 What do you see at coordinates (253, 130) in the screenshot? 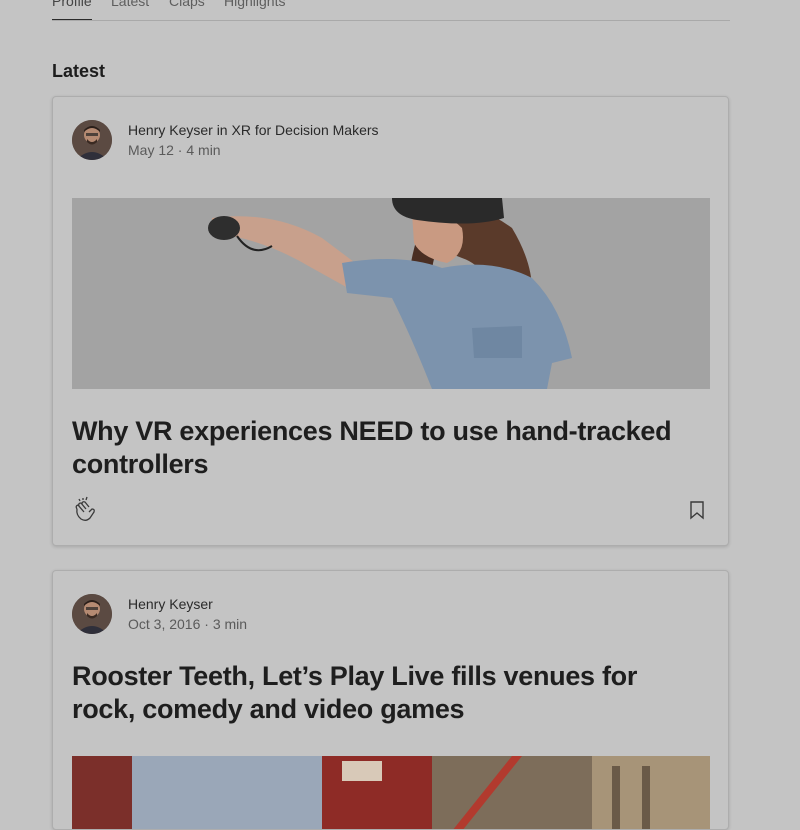
I see `author-publication: Henry Keyser in XR for Decision Makers` at bounding box center [253, 130].